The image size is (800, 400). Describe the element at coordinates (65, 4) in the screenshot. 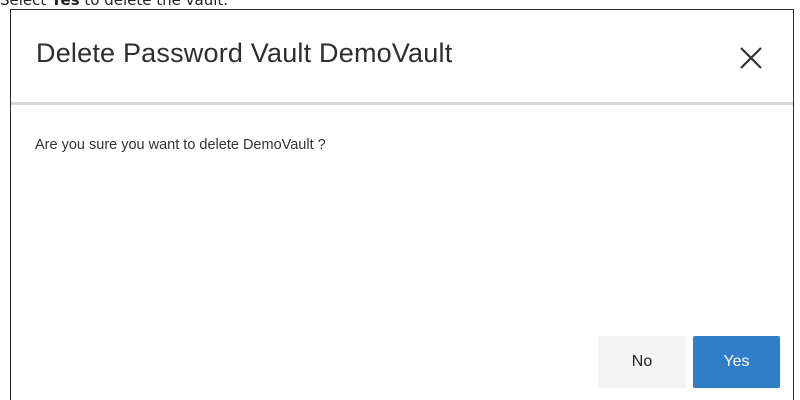

I see `caption-bold-text: Yes` at that location.